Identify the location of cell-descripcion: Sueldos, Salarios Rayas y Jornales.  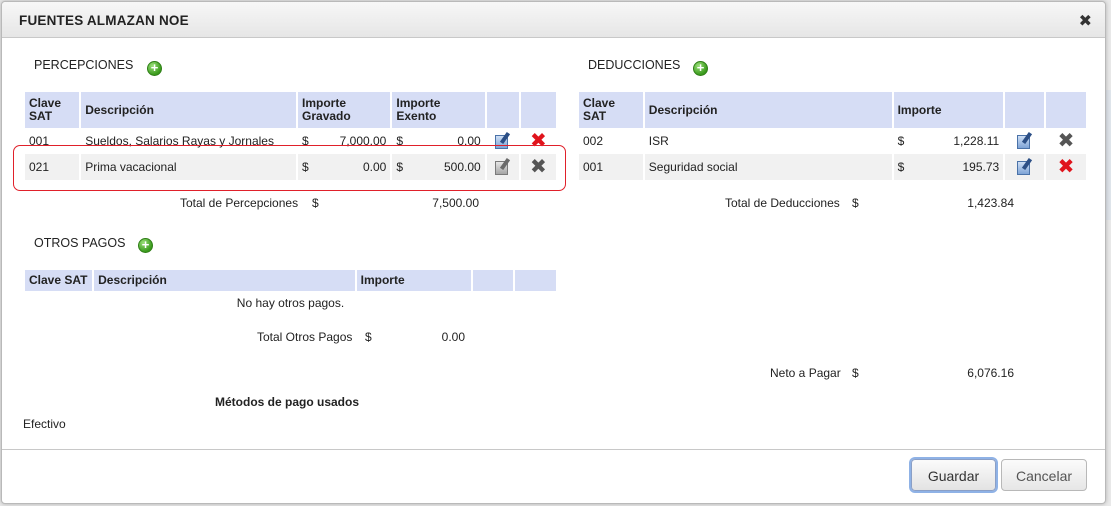
(179, 141).